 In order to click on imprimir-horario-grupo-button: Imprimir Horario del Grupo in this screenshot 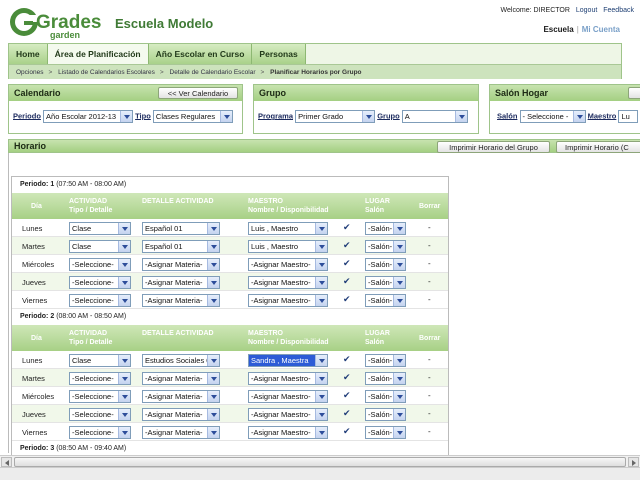, I will do `click(493, 147)`.